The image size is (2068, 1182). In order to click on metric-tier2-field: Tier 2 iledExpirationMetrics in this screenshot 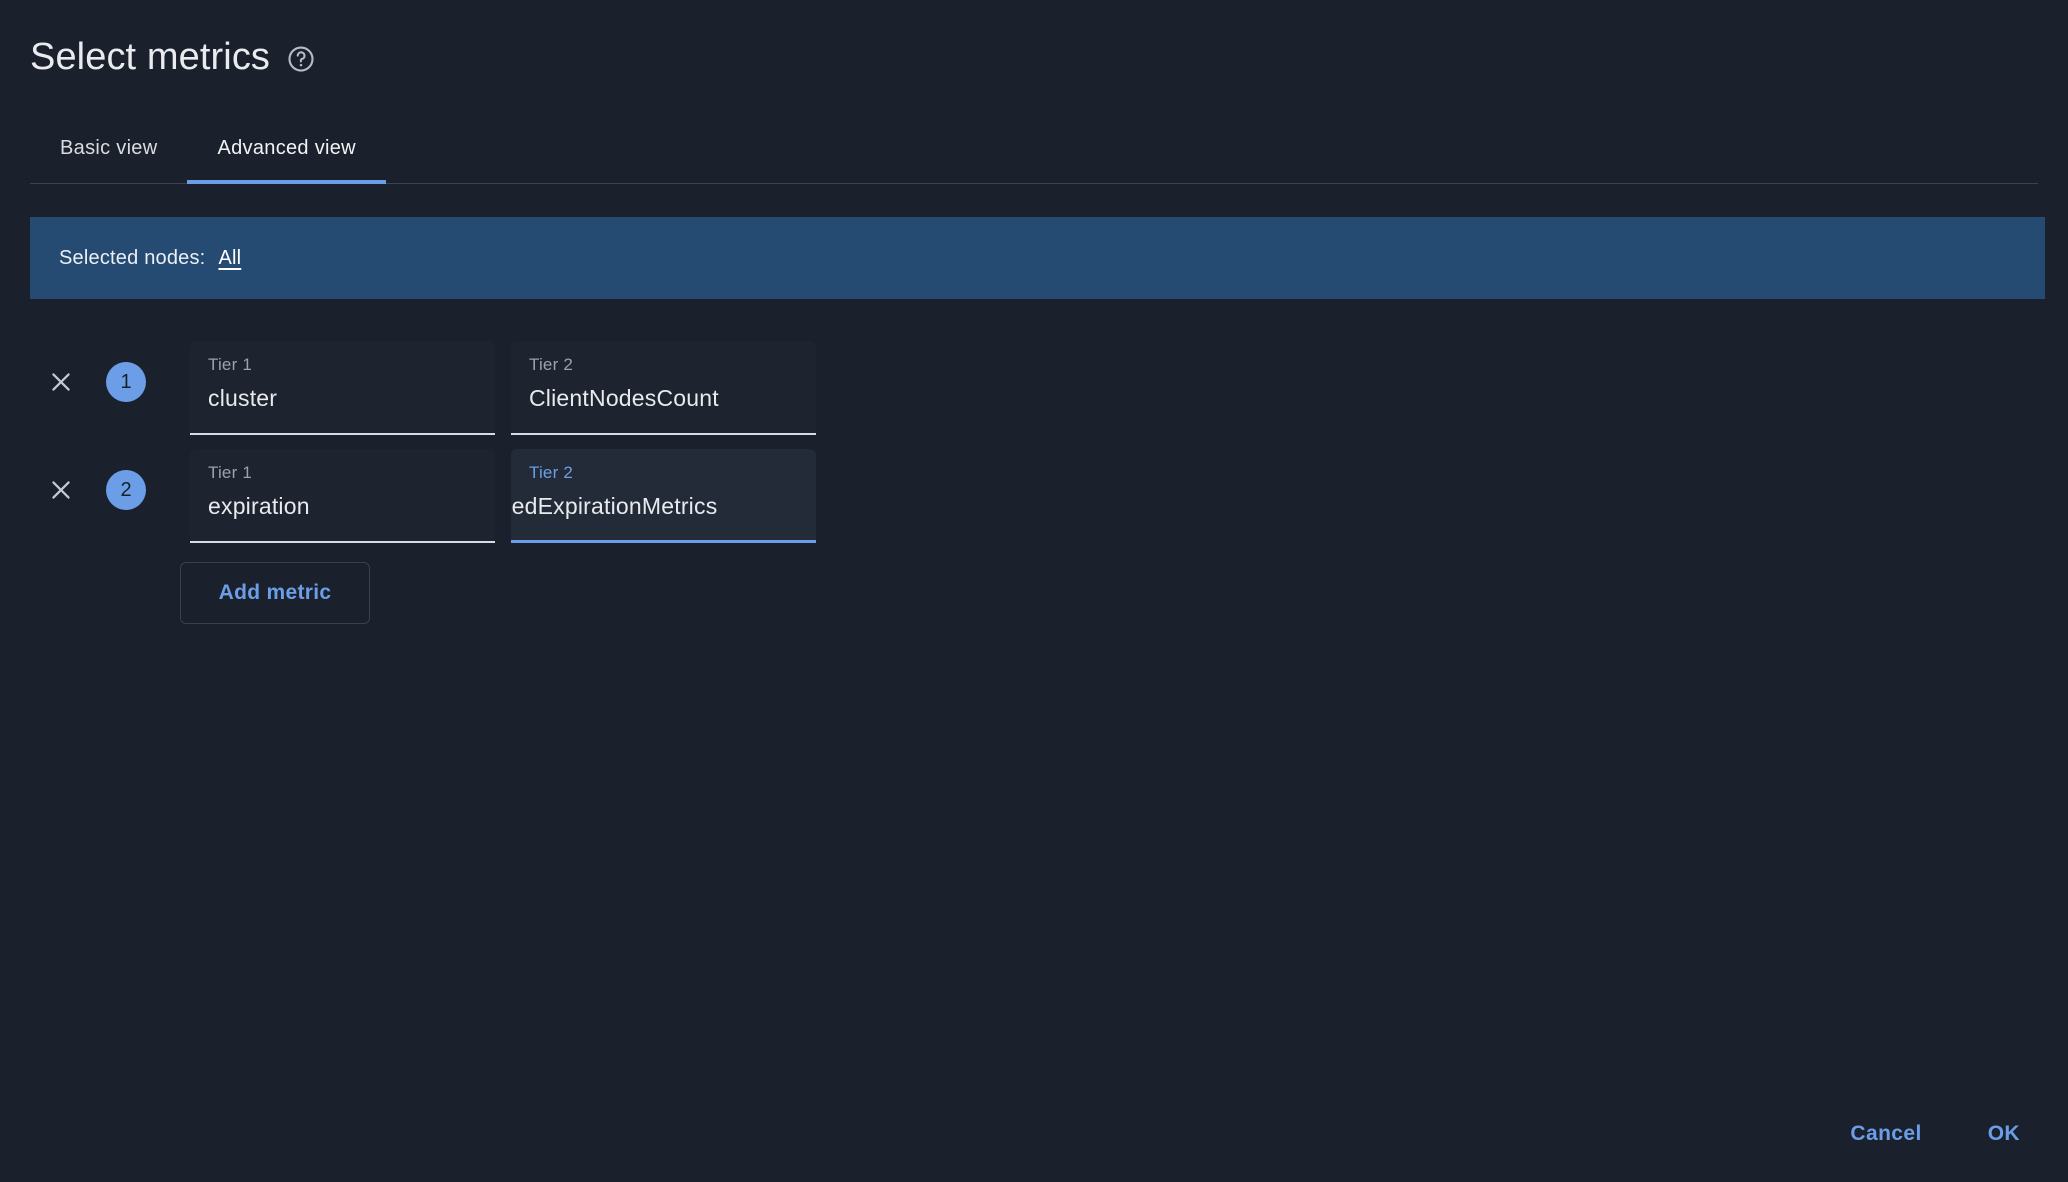, I will do `click(663, 496)`.